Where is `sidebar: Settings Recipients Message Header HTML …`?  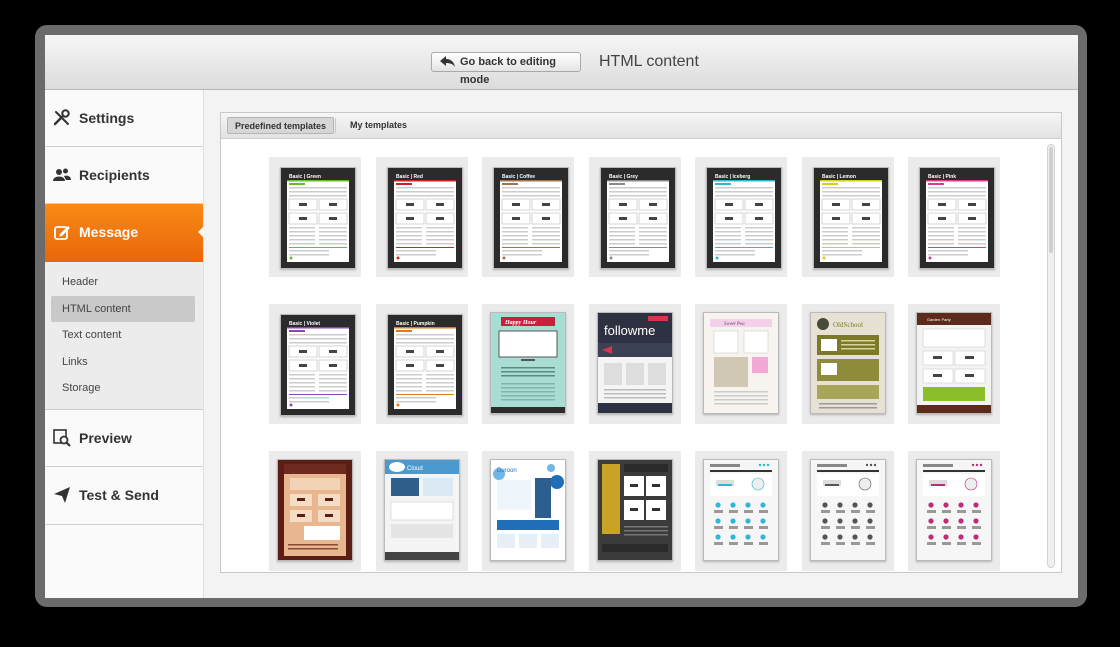 sidebar: Settings Recipients Message Header HTML … is located at coordinates (124, 344).